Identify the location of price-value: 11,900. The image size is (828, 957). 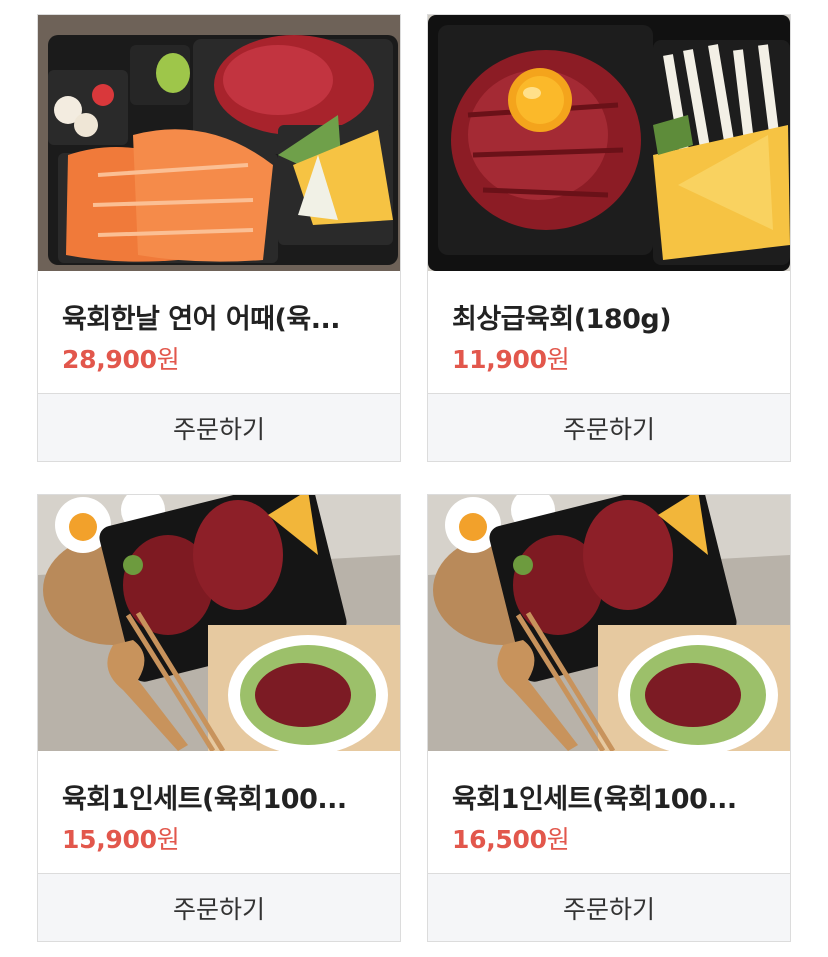
(499, 359).